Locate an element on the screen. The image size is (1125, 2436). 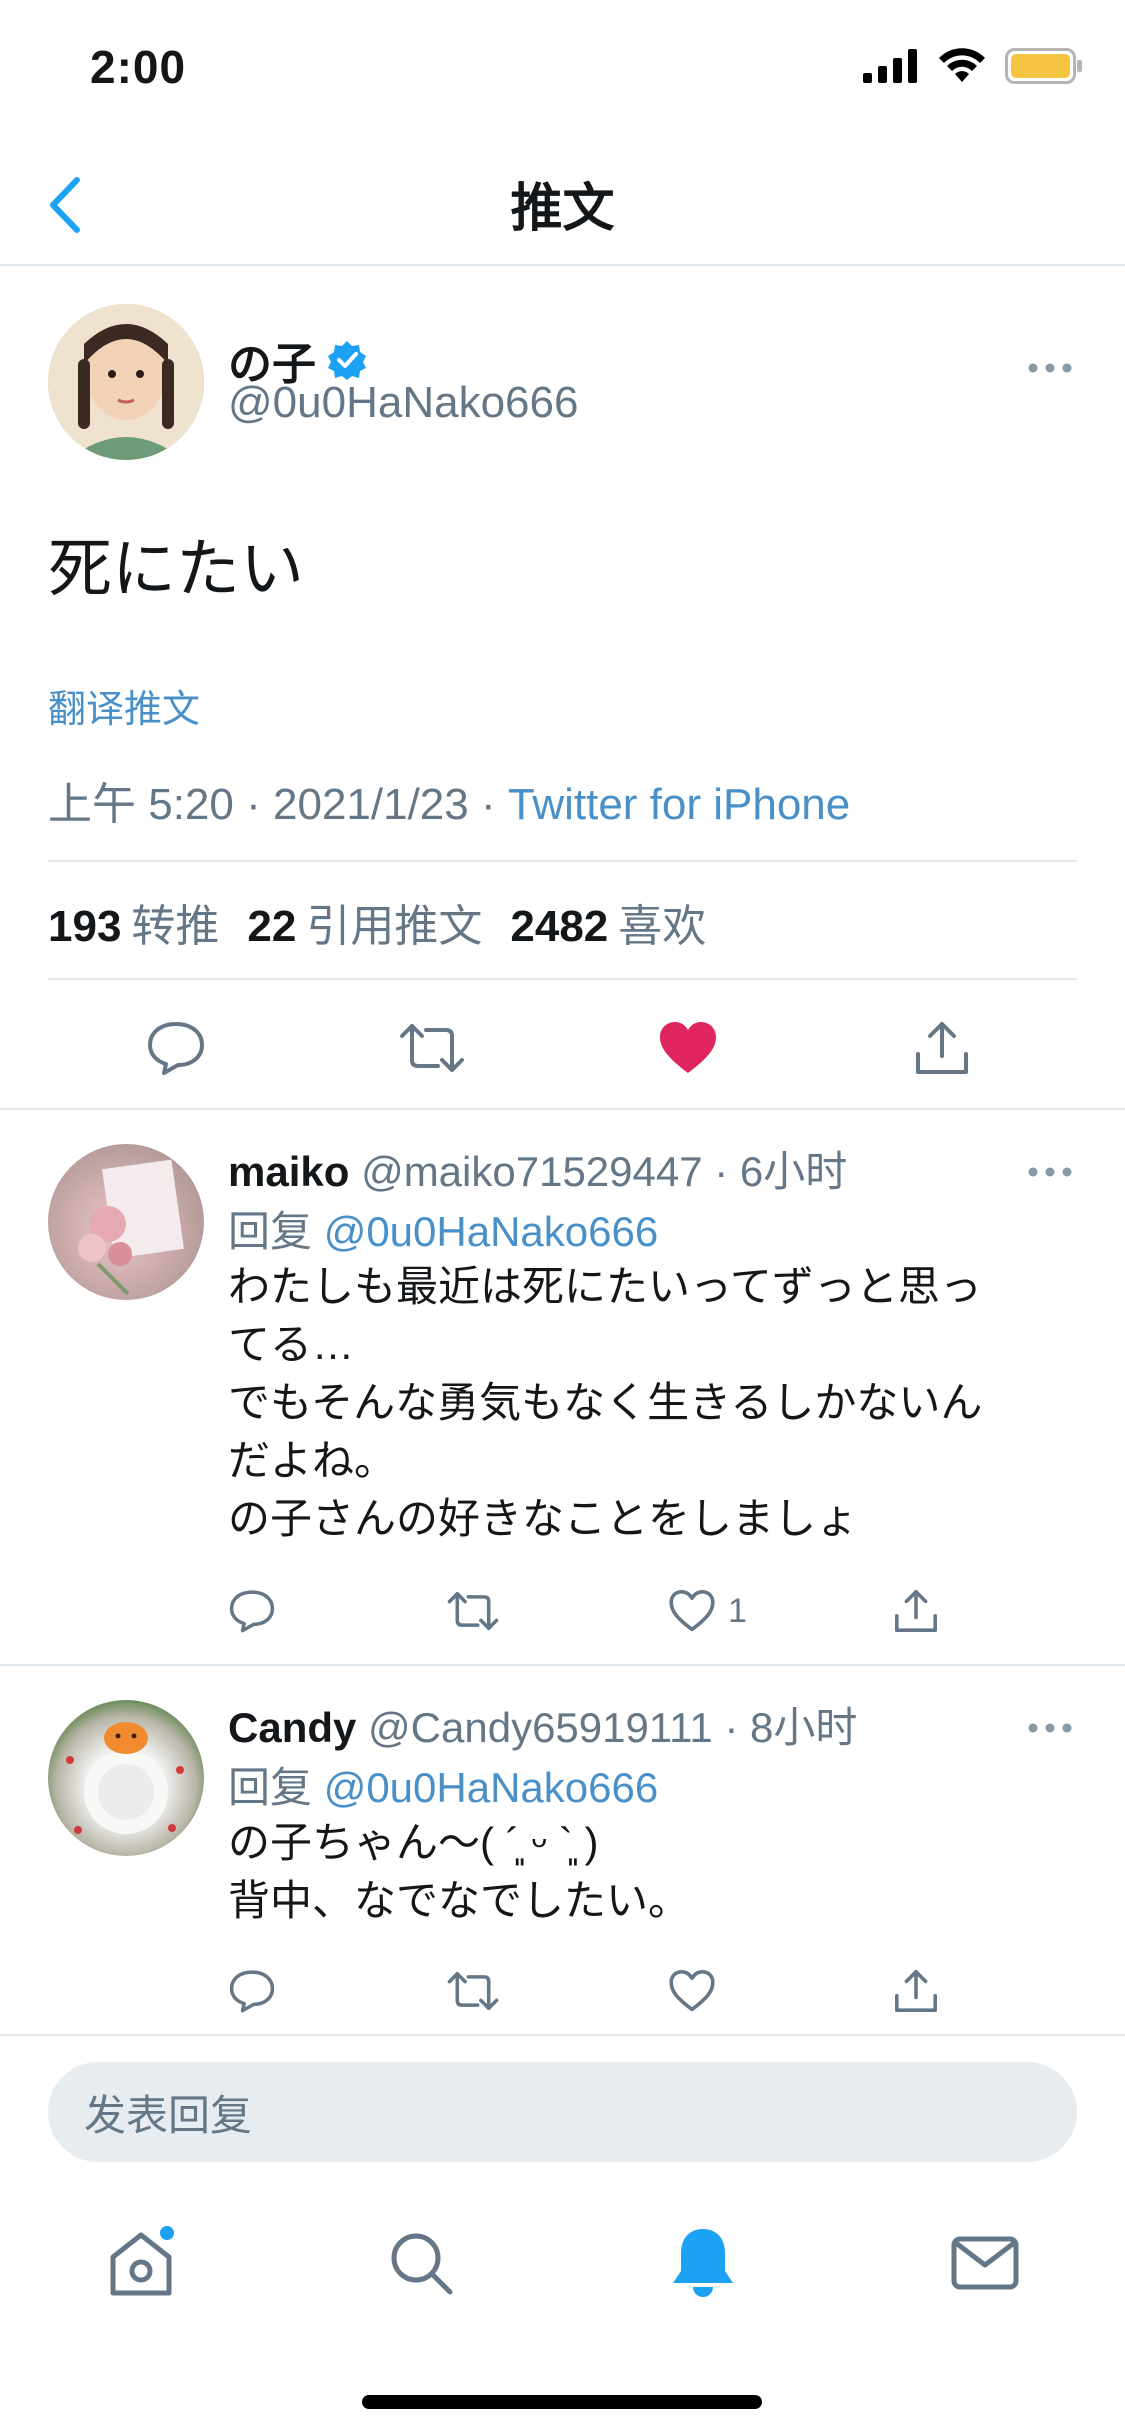
quotes-stat: 22 引用推文 is located at coordinates (364, 922).